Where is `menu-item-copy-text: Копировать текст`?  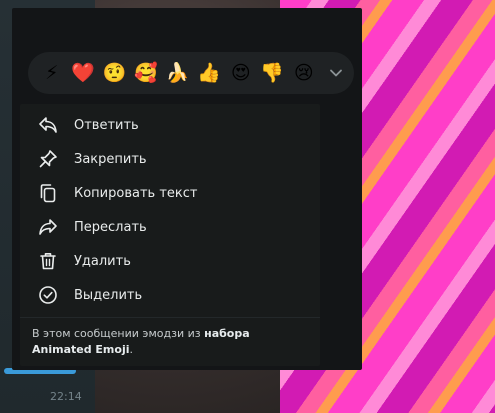 menu-item-copy-text: Копировать текст is located at coordinates (170, 193).